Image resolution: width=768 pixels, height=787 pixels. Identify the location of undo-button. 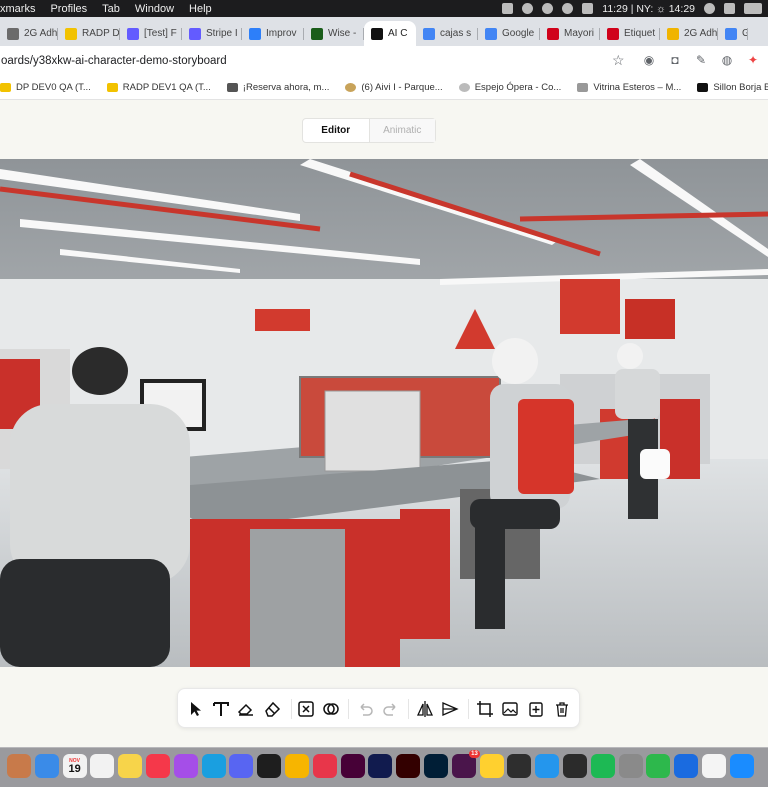
(365, 709).